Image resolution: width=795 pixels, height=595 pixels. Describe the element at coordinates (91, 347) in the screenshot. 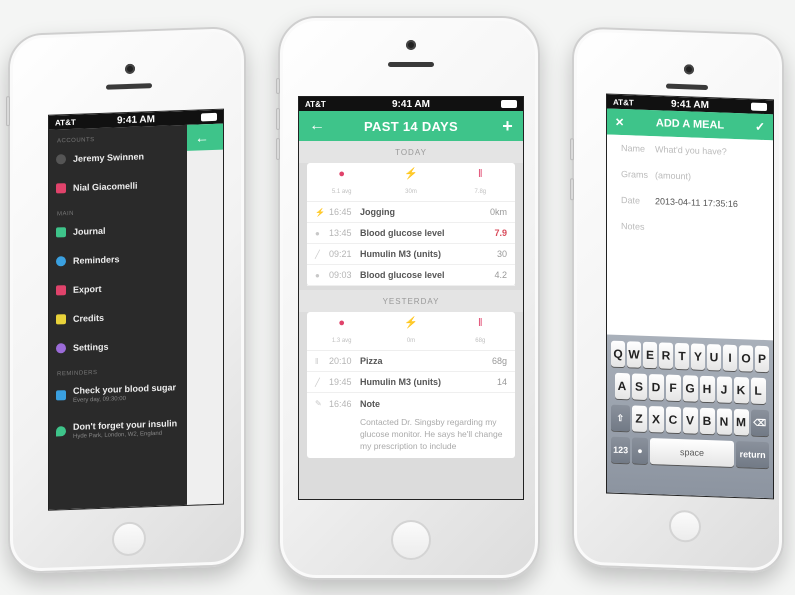

I see `menu-label: Settings` at that location.